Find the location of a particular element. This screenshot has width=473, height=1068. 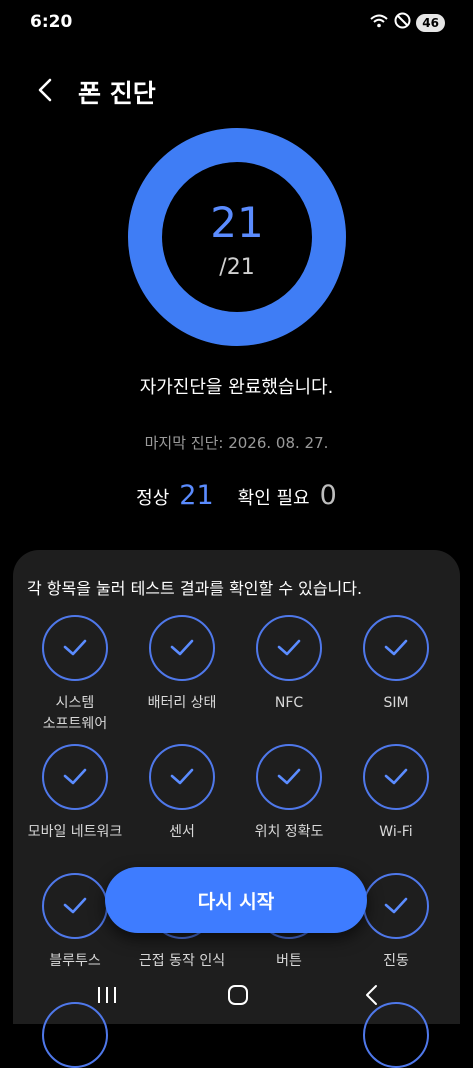

tile-label: 위치 정확도 is located at coordinates (289, 832).